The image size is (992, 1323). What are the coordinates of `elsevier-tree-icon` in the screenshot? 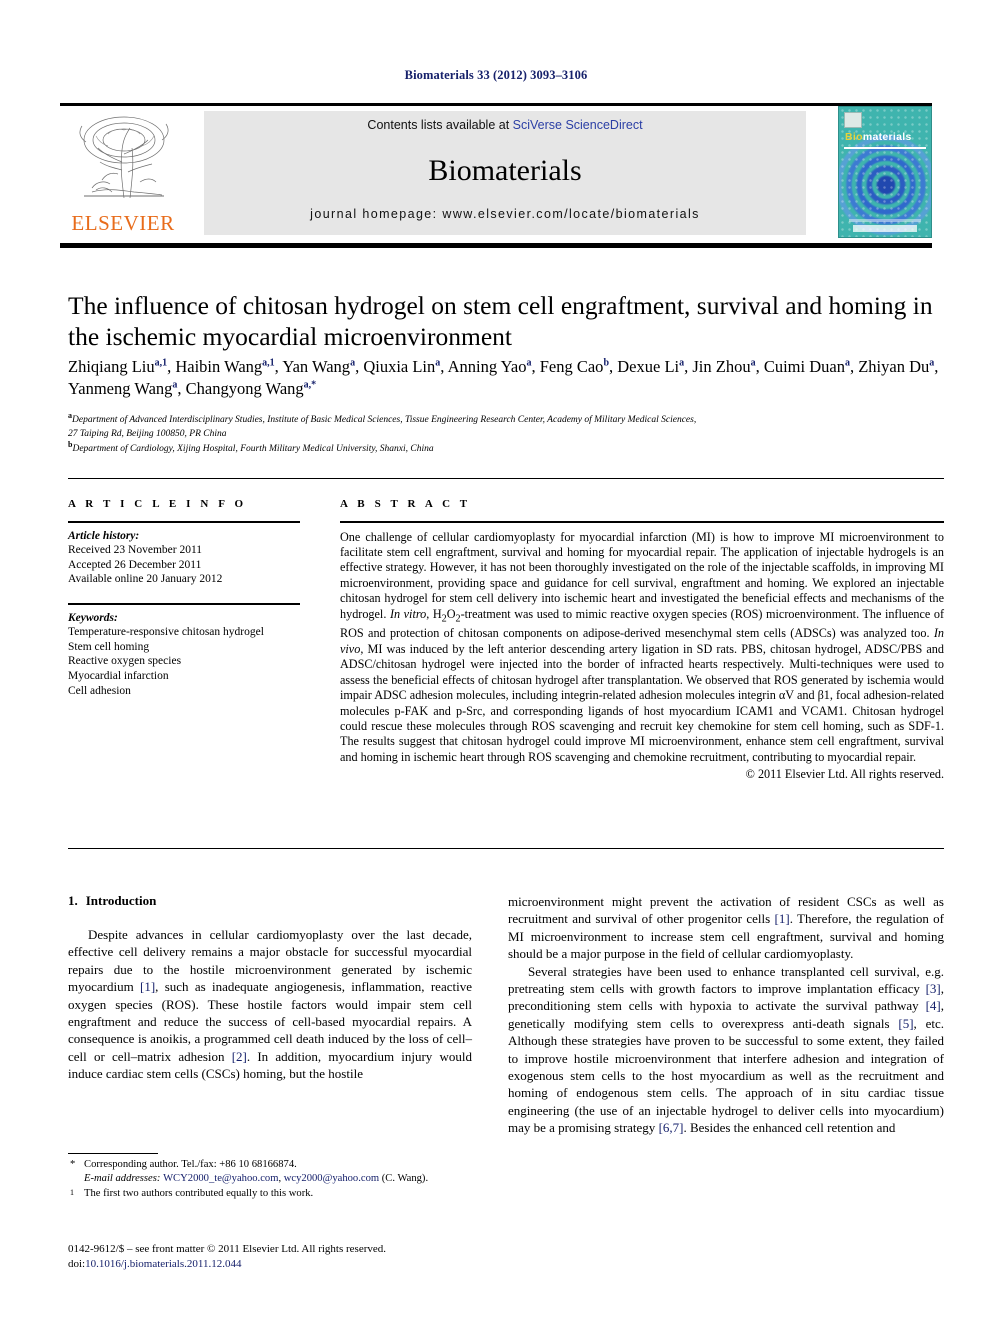 It's located at (123, 158).